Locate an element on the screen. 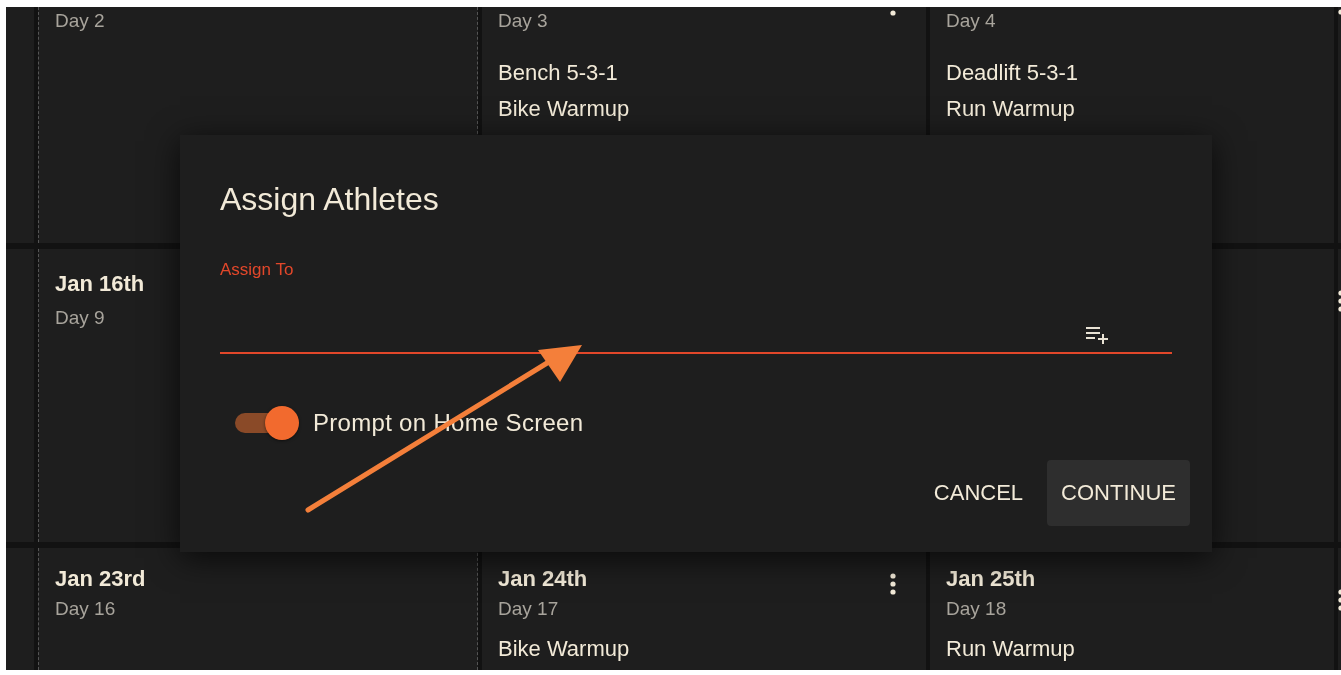 The image size is (1341, 675). day-date: Jan 16th is located at coordinates (100, 284).